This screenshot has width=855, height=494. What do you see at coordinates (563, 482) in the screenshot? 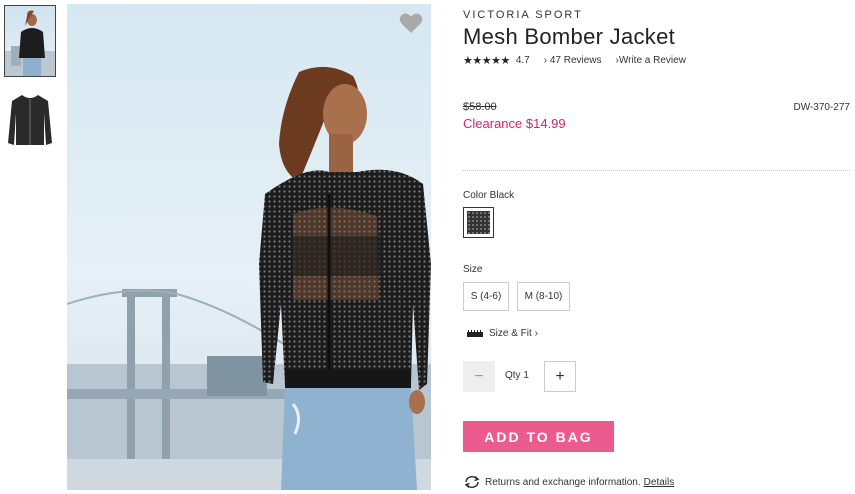
I see `returns-text: Returns and exchange information.` at bounding box center [563, 482].